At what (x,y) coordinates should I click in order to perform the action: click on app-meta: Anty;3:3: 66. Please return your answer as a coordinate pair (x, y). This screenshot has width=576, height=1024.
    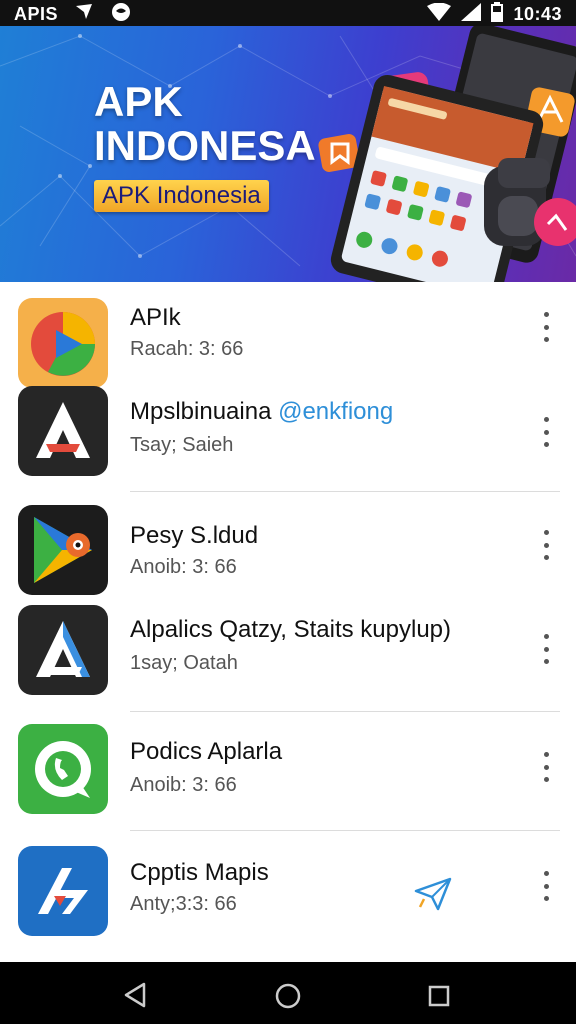
    Looking at the image, I should click on (183, 904).